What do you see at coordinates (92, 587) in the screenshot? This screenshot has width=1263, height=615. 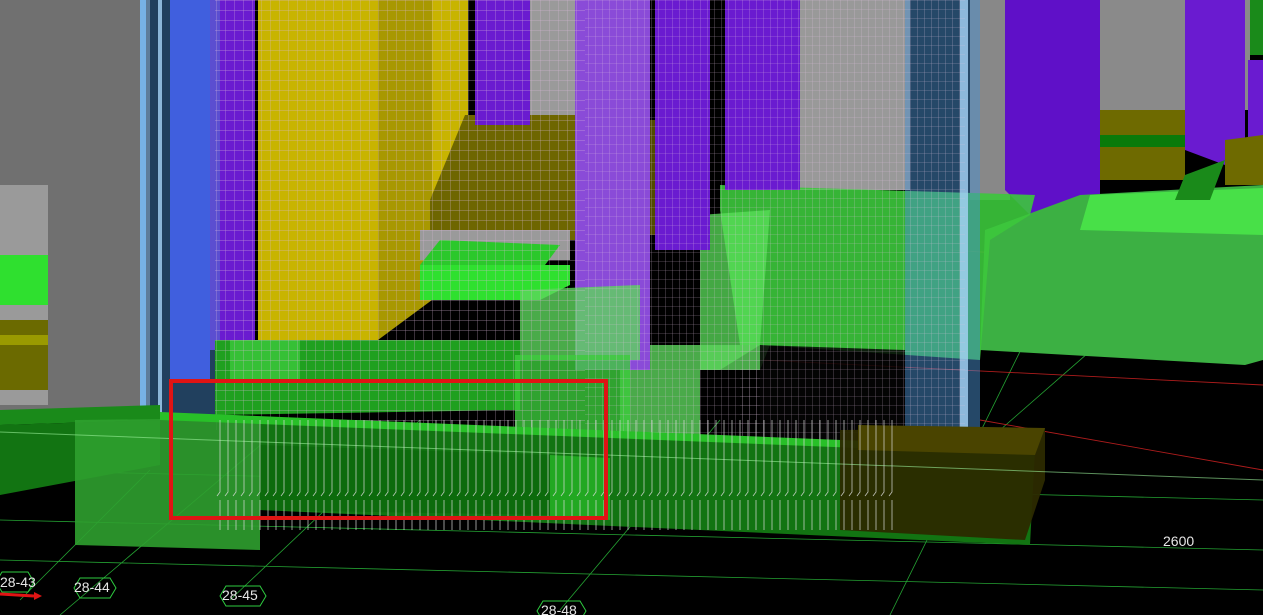 I see `grid-label-28-44: 28-44` at bounding box center [92, 587].